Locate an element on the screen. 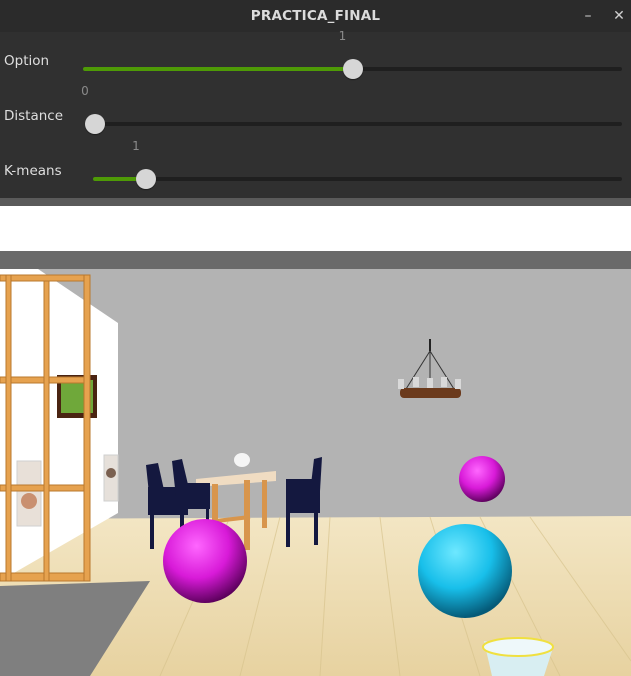 Image resolution: width=631 pixels, height=676 pixels. option-label: Option is located at coordinates (27, 61).